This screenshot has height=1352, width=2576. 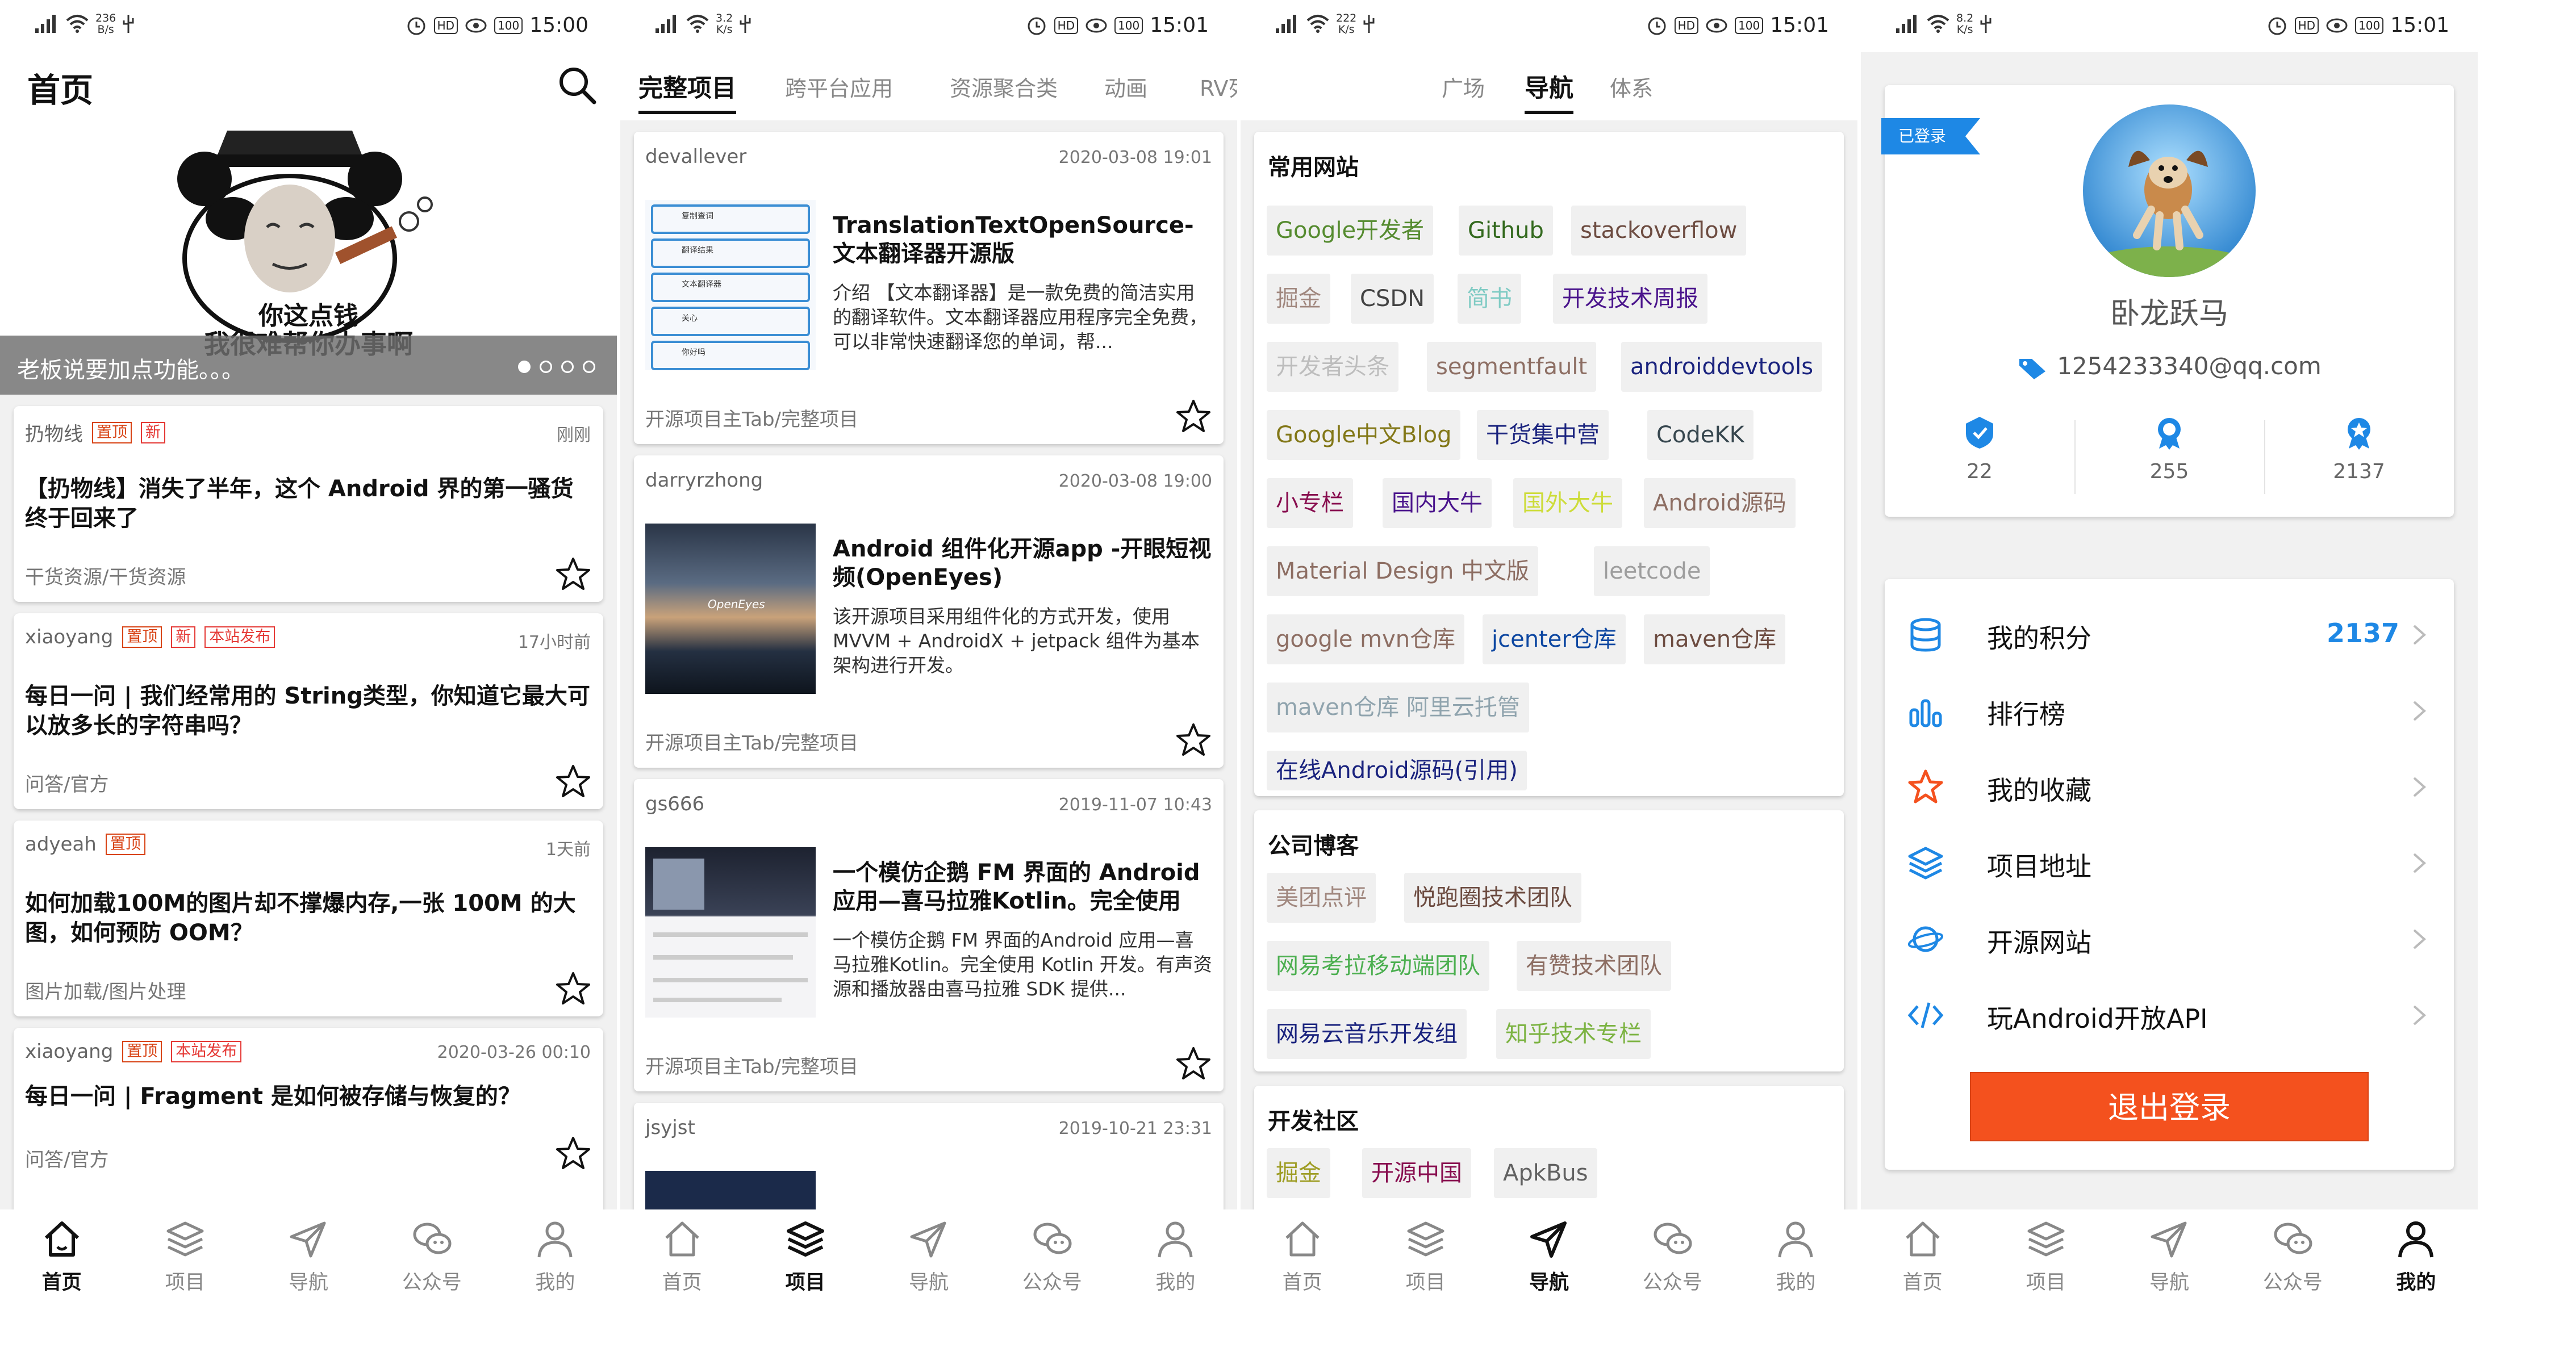 What do you see at coordinates (2359, 434) in the screenshot?
I see `coin-badge-icon` at bounding box center [2359, 434].